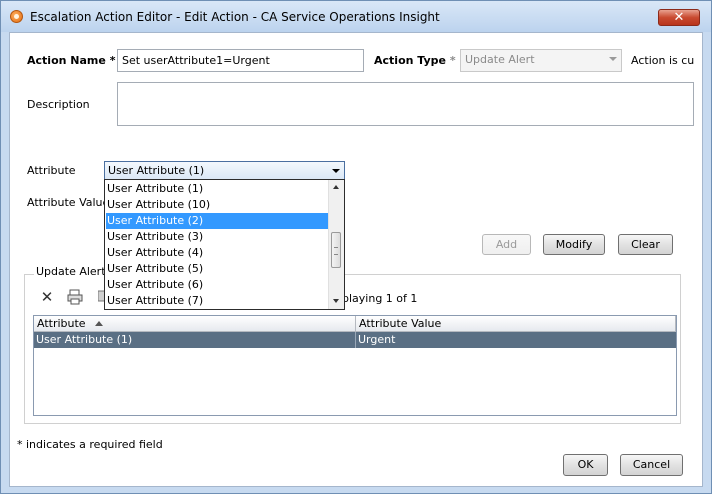 Image resolution: width=712 pixels, height=494 pixels. Describe the element at coordinates (541, 60) in the screenshot. I see `action-type-select: Update Alert` at that location.